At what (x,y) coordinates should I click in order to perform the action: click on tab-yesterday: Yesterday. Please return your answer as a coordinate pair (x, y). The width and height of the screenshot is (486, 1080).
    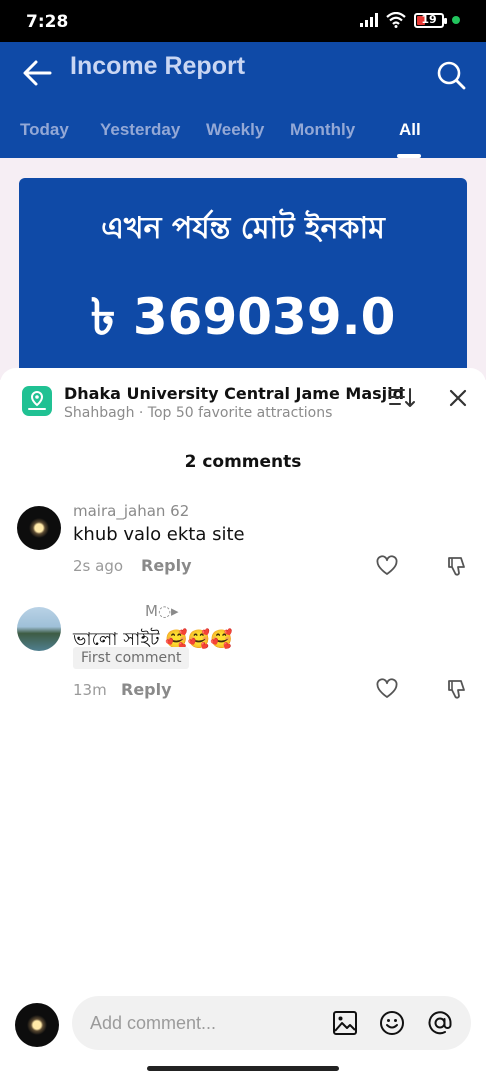
    Looking at the image, I should click on (140, 130).